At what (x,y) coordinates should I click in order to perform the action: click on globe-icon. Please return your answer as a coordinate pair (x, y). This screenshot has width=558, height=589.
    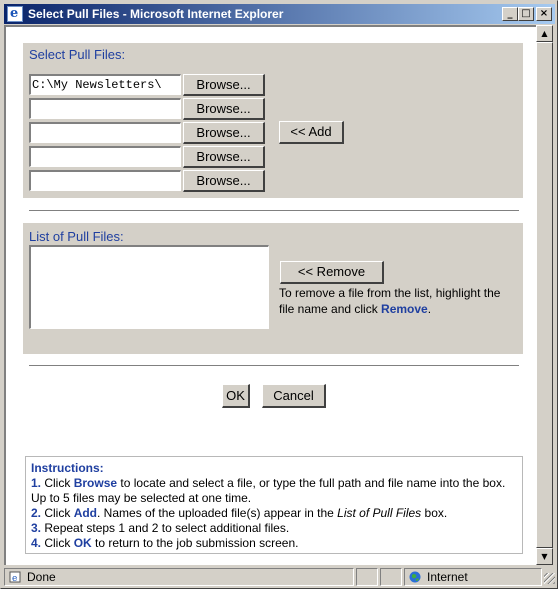
    Looking at the image, I should click on (415, 577).